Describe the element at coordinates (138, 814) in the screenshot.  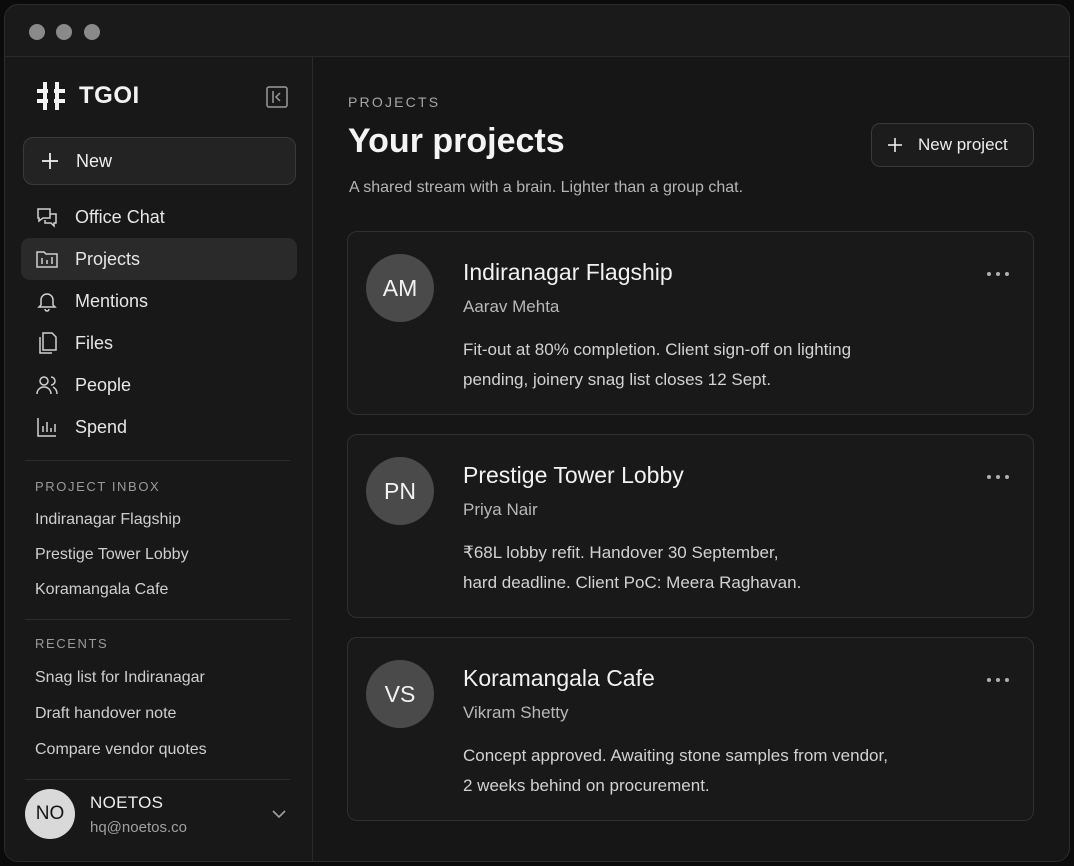
I see `user-info: NOETOS hq@noetos.co` at that location.